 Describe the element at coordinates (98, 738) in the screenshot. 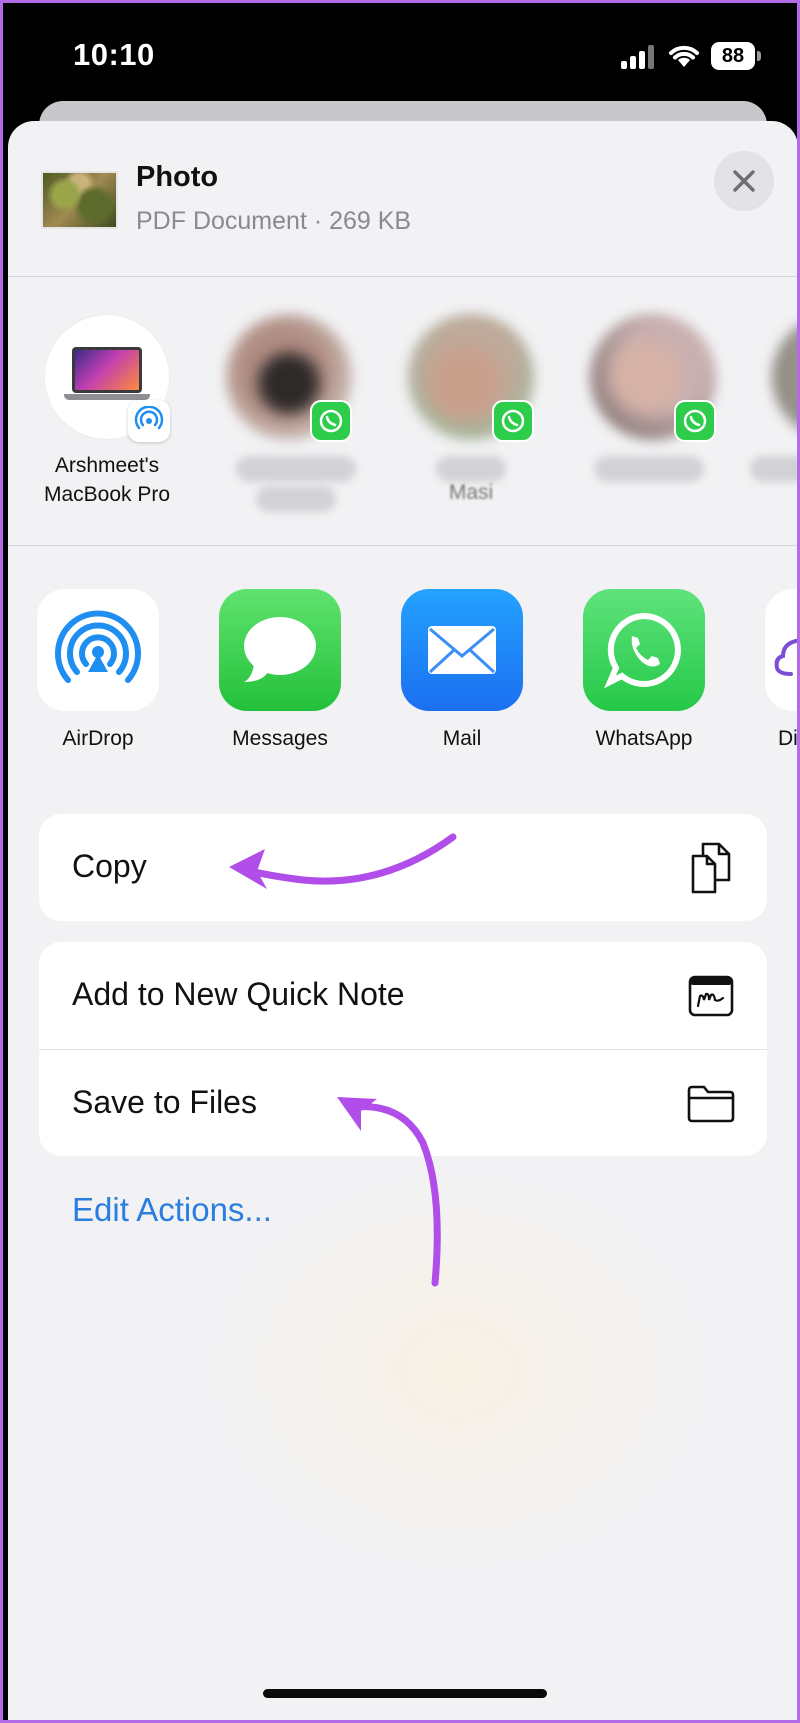

I see `app-label: AirDrop` at that location.